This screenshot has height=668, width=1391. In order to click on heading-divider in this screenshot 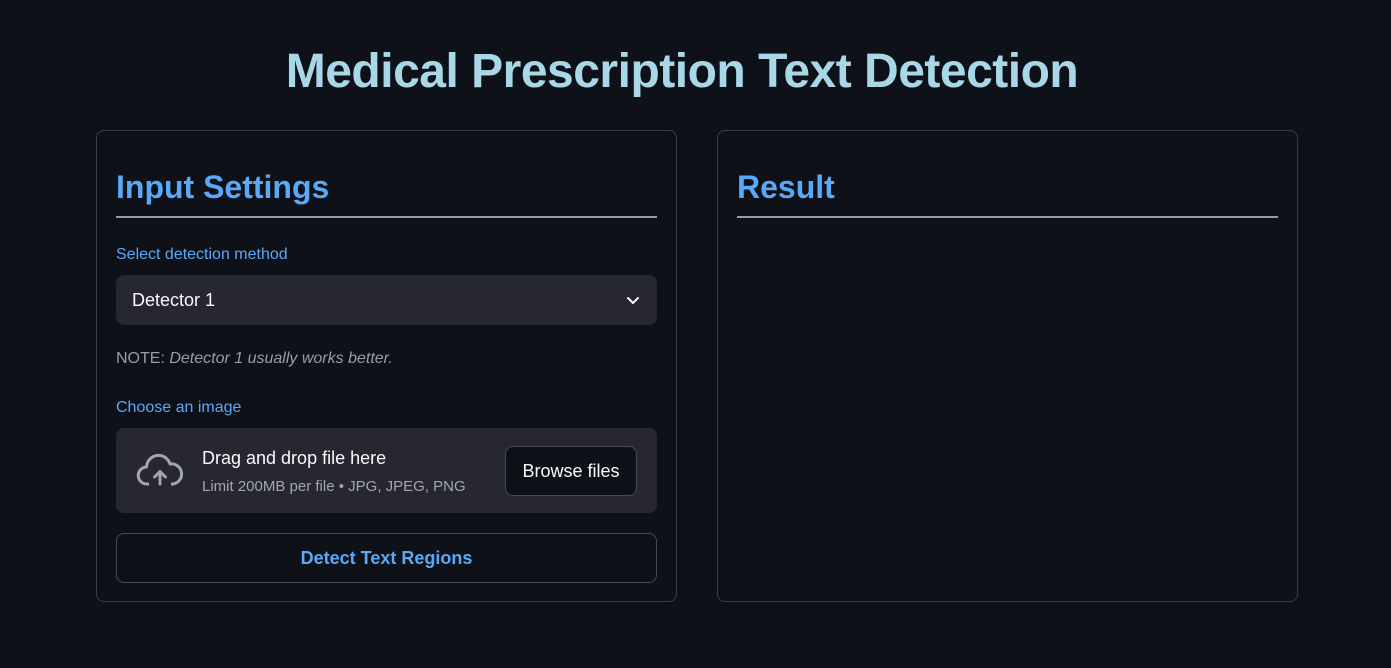, I will do `click(386, 217)`.